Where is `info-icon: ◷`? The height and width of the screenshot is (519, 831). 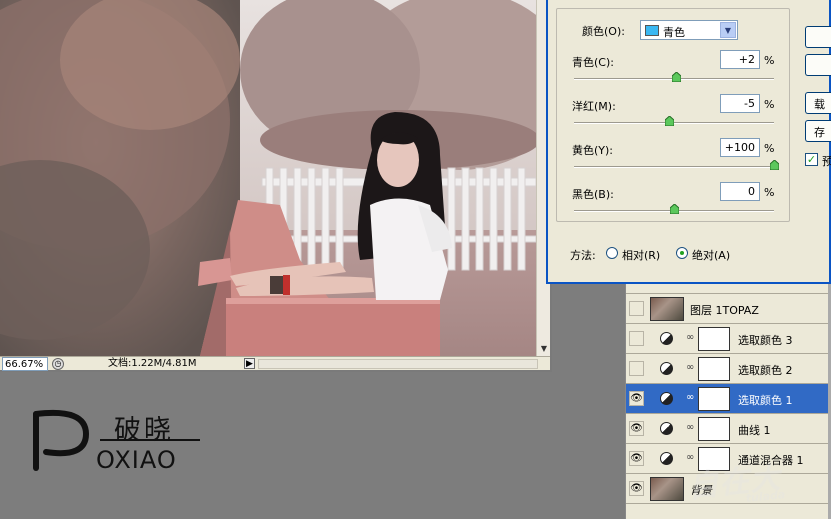 info-icon: ◷ is located at coordinates (58, 364).